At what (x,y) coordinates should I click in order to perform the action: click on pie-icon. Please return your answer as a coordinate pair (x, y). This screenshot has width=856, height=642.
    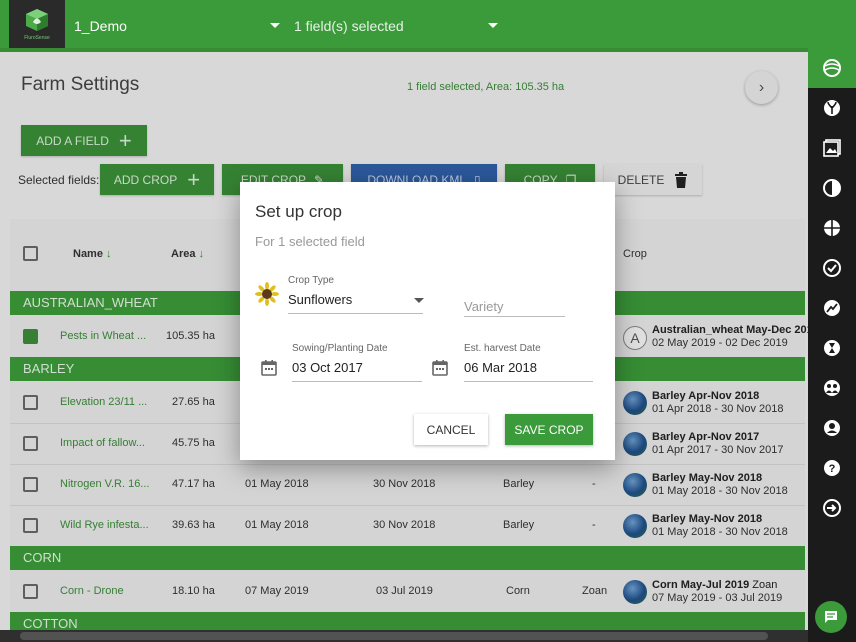
    Looking at the image, I should click on (832, 228).